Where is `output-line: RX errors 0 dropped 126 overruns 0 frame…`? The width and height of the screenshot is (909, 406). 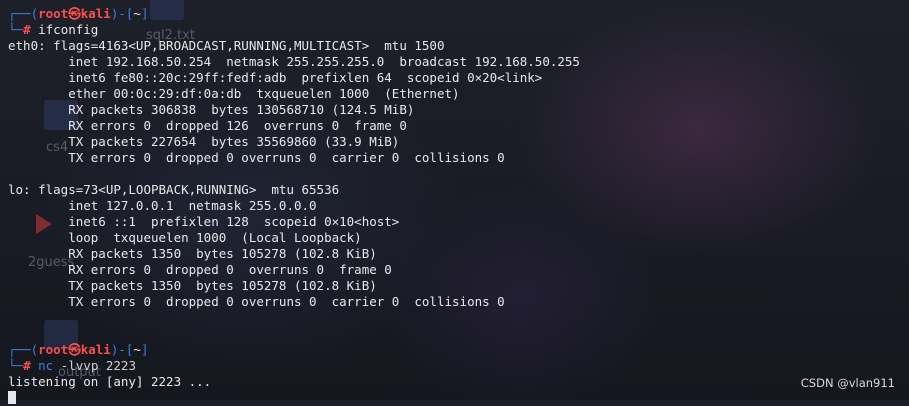 output-line: RX errors 0 dropped 126 overruns 0 frame… is located at coordinates (207, 125).